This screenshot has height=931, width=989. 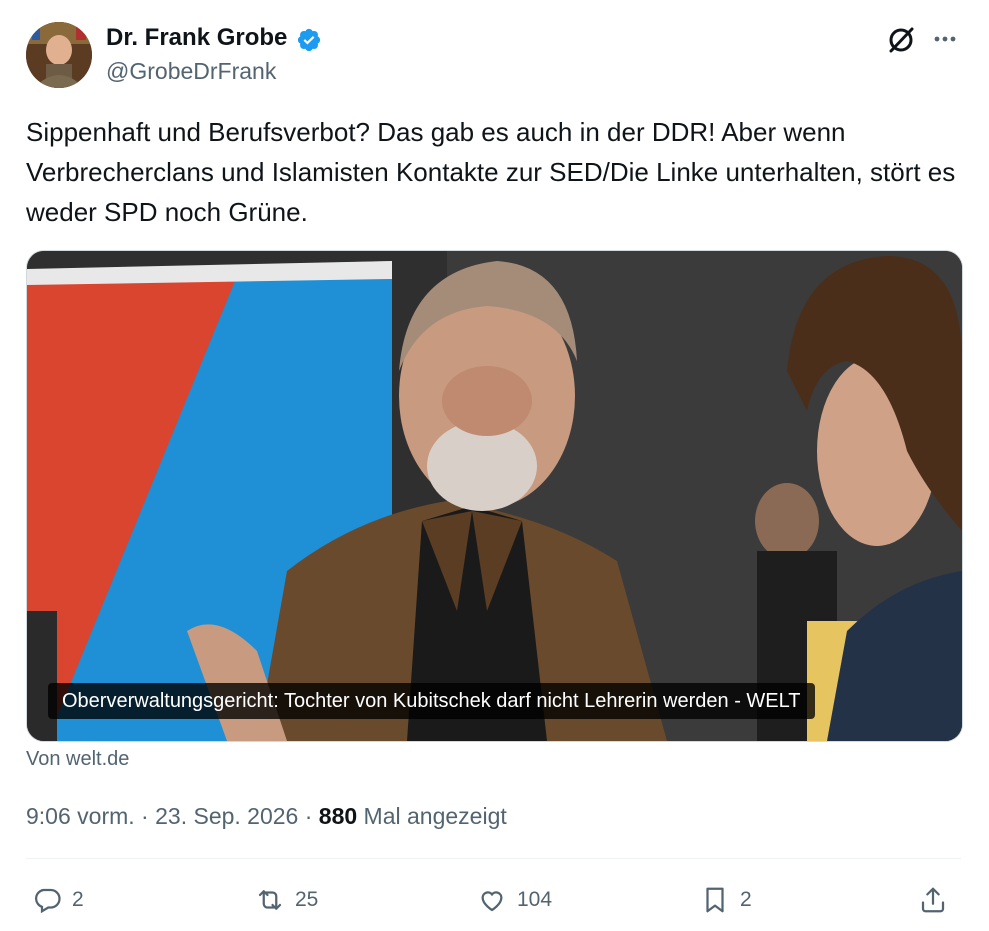 I want to click on card-source: Von welt.de, so click(x=77, y=759).